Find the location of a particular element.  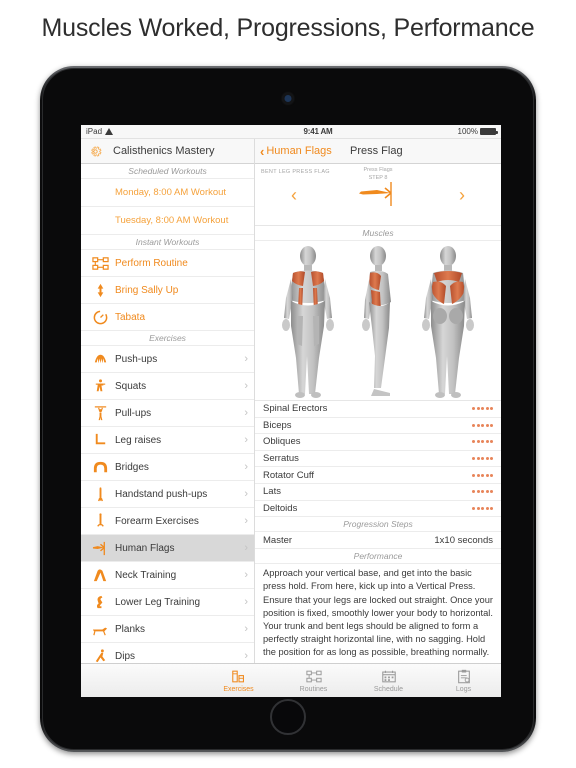

sidebar-item-pull-ups: Pull-ups › is located at coordinates (167, 413).